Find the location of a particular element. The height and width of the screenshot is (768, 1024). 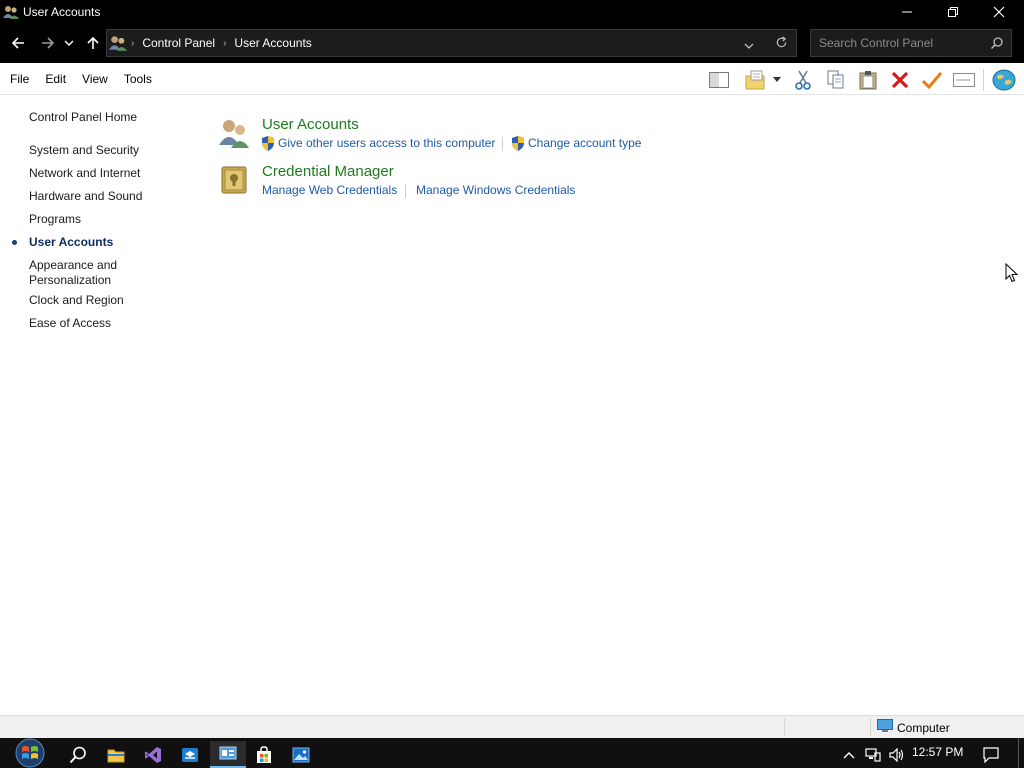

sidebar-item-control-panel-home: Control Panel Home is located at coordinates (83, 117).